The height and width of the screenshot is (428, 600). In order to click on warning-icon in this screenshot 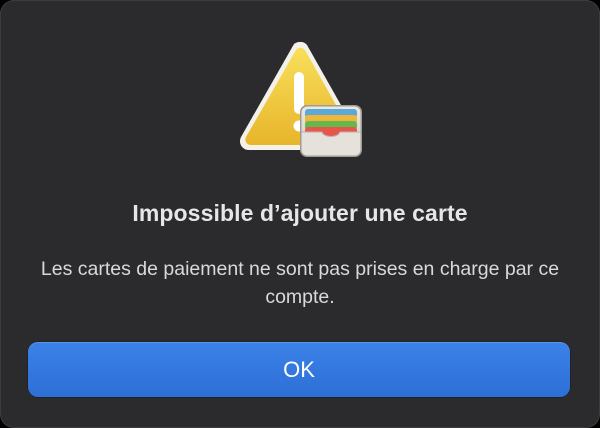, I will do `click(303, 101)`.